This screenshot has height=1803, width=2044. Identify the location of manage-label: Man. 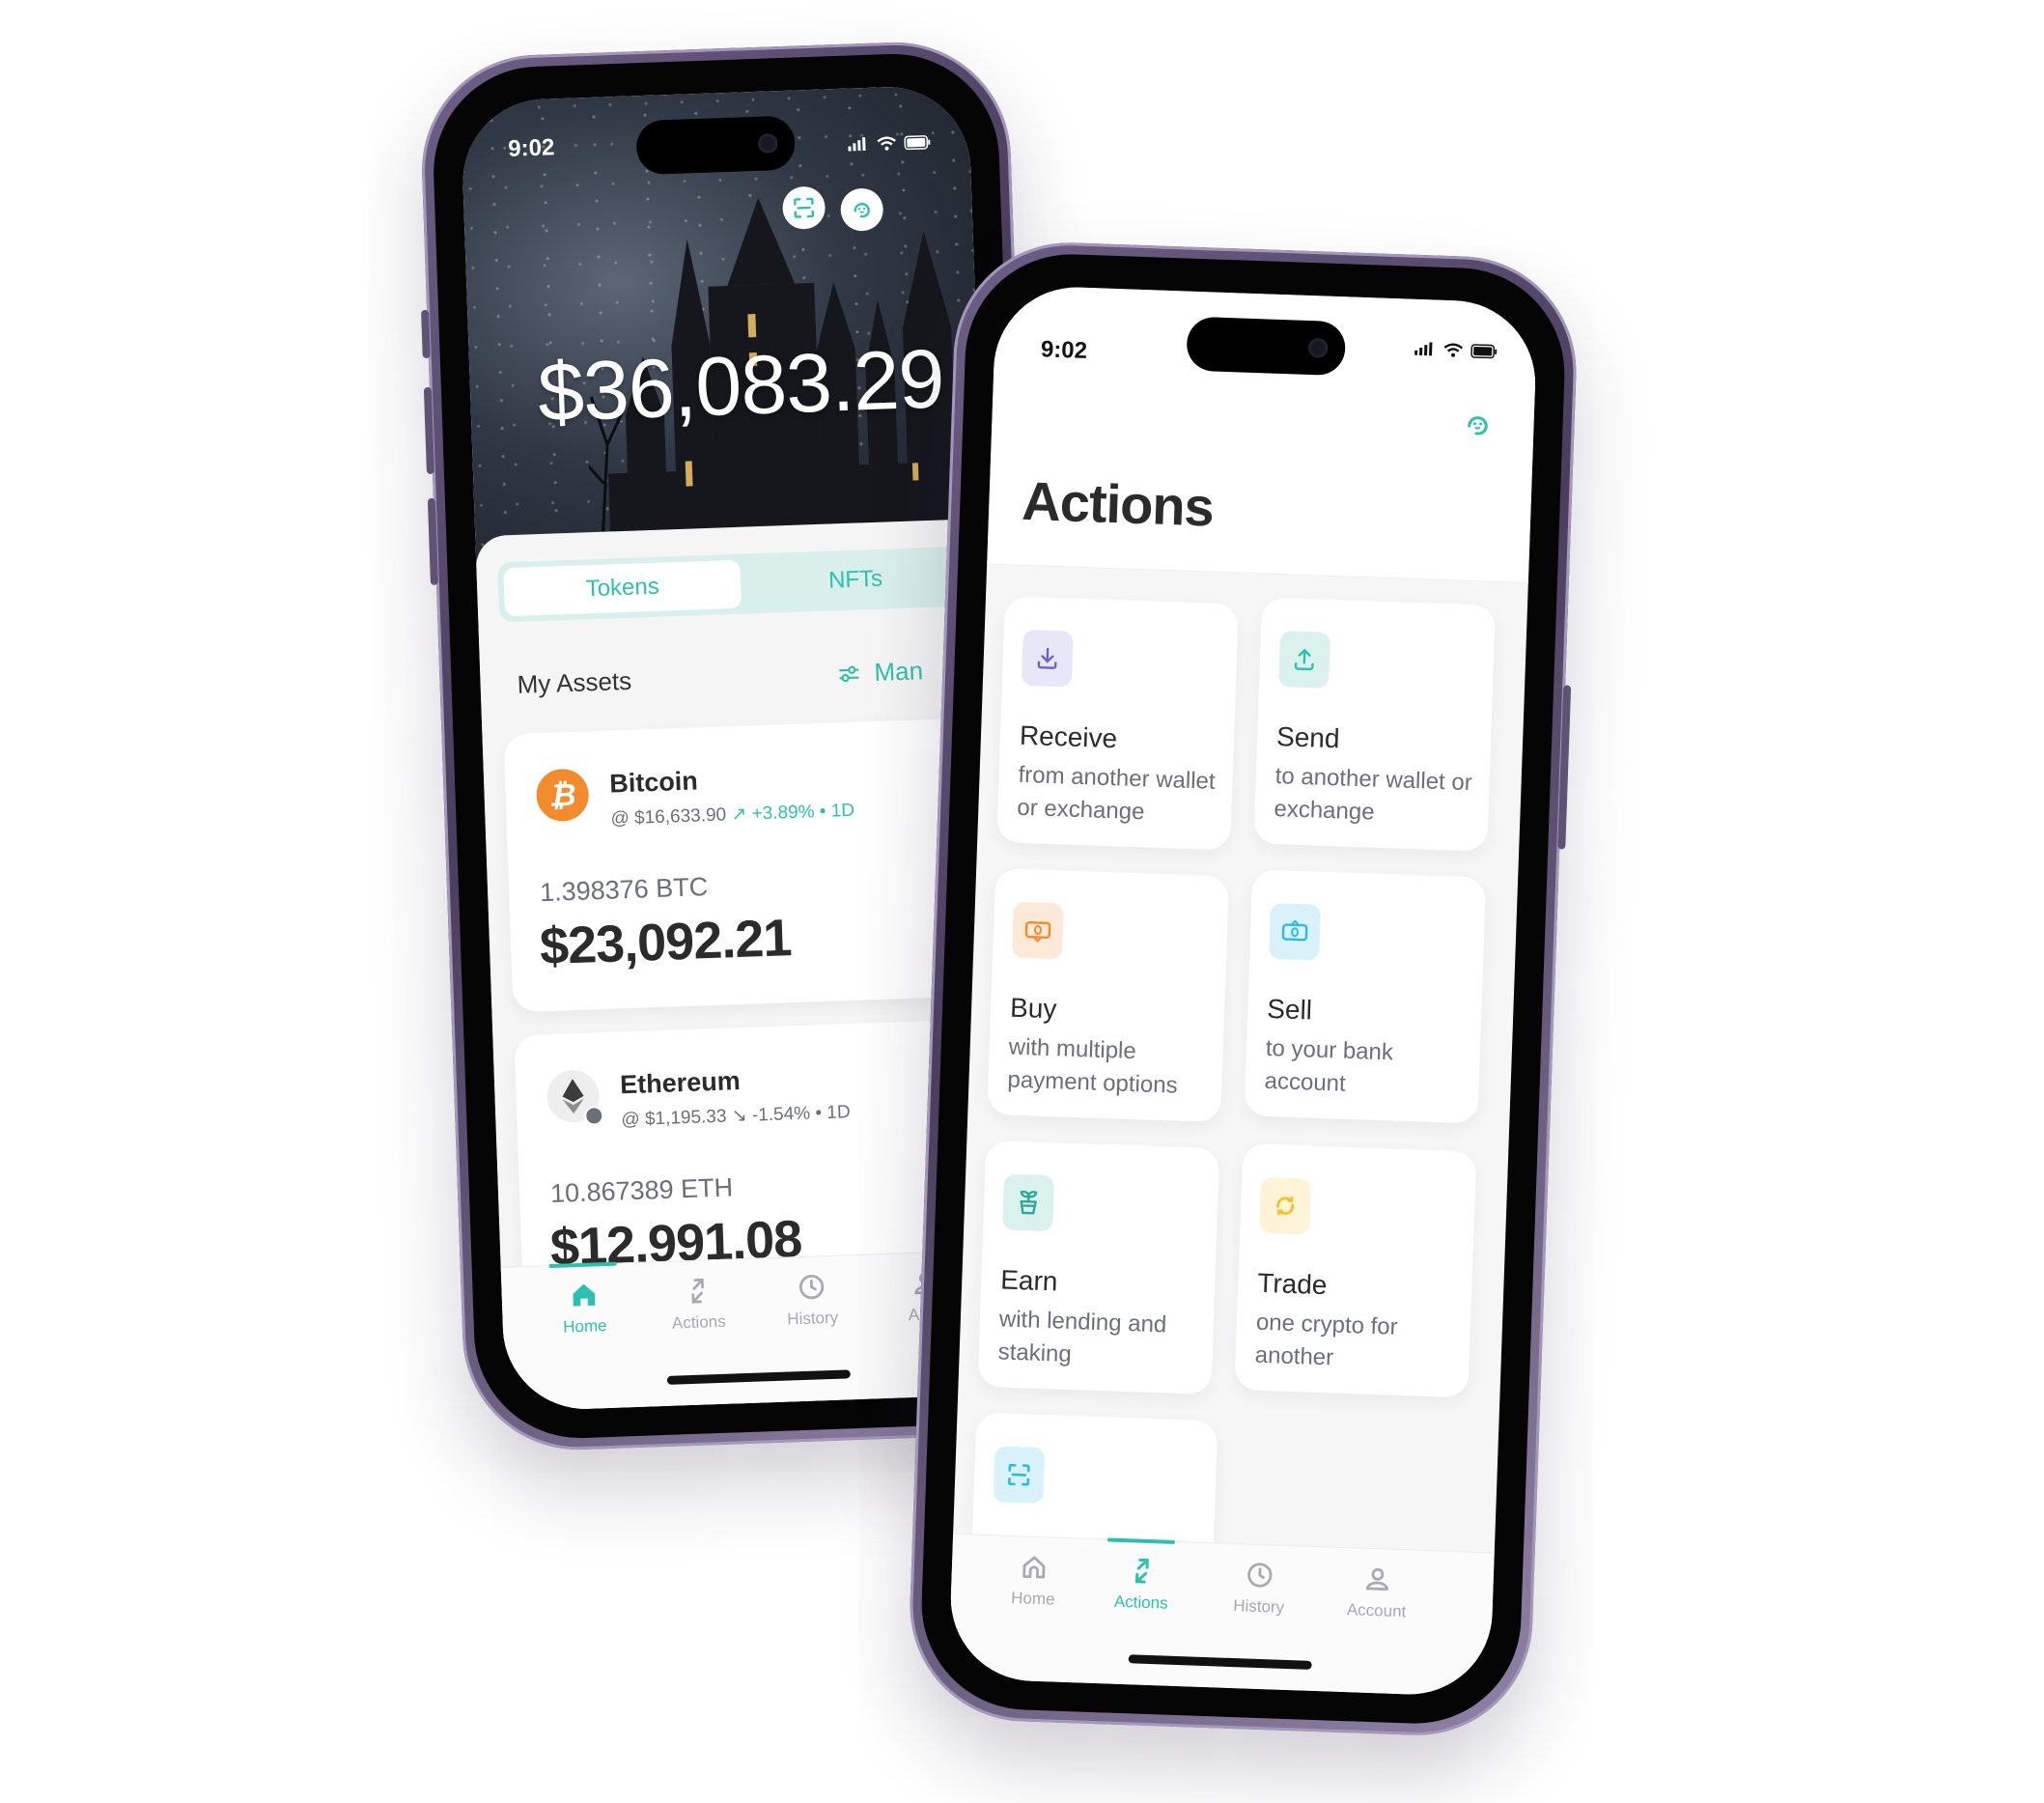
(899, 671).